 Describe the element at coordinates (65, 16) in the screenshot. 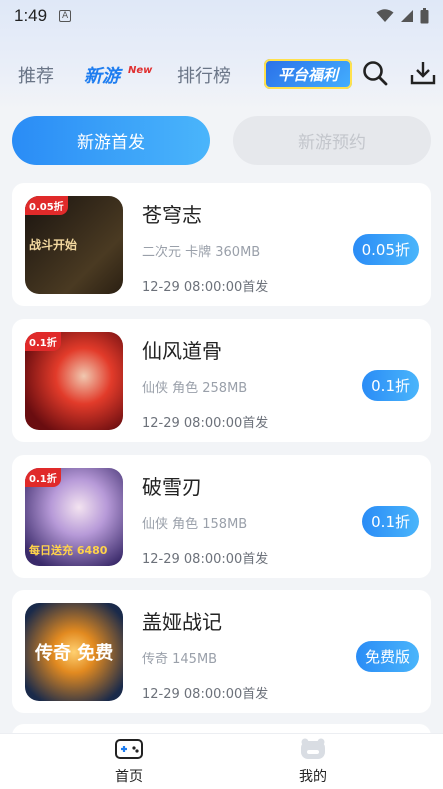

I see `notification-icon: A` at that location.